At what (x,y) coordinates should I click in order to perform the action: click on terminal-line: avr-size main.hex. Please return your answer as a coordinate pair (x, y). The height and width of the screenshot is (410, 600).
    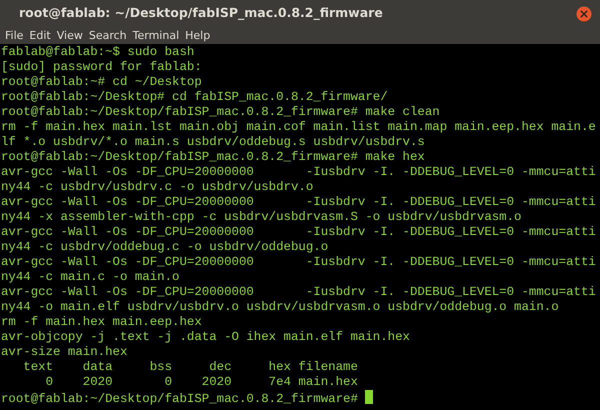
    Looking at the image, I should click on (64, 352).